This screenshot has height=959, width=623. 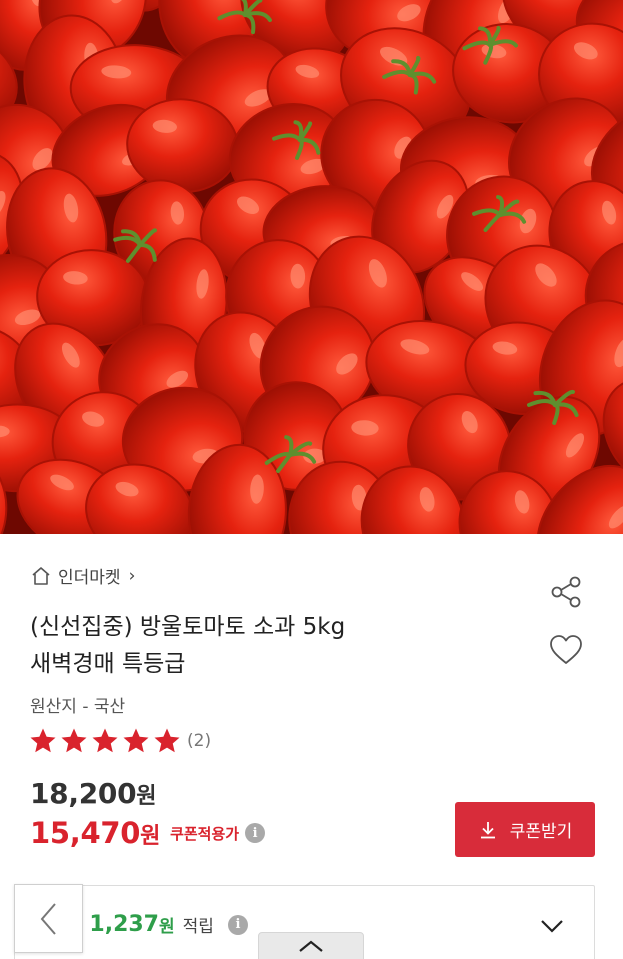 I want to click on back-button, so click(x=48, y=918).